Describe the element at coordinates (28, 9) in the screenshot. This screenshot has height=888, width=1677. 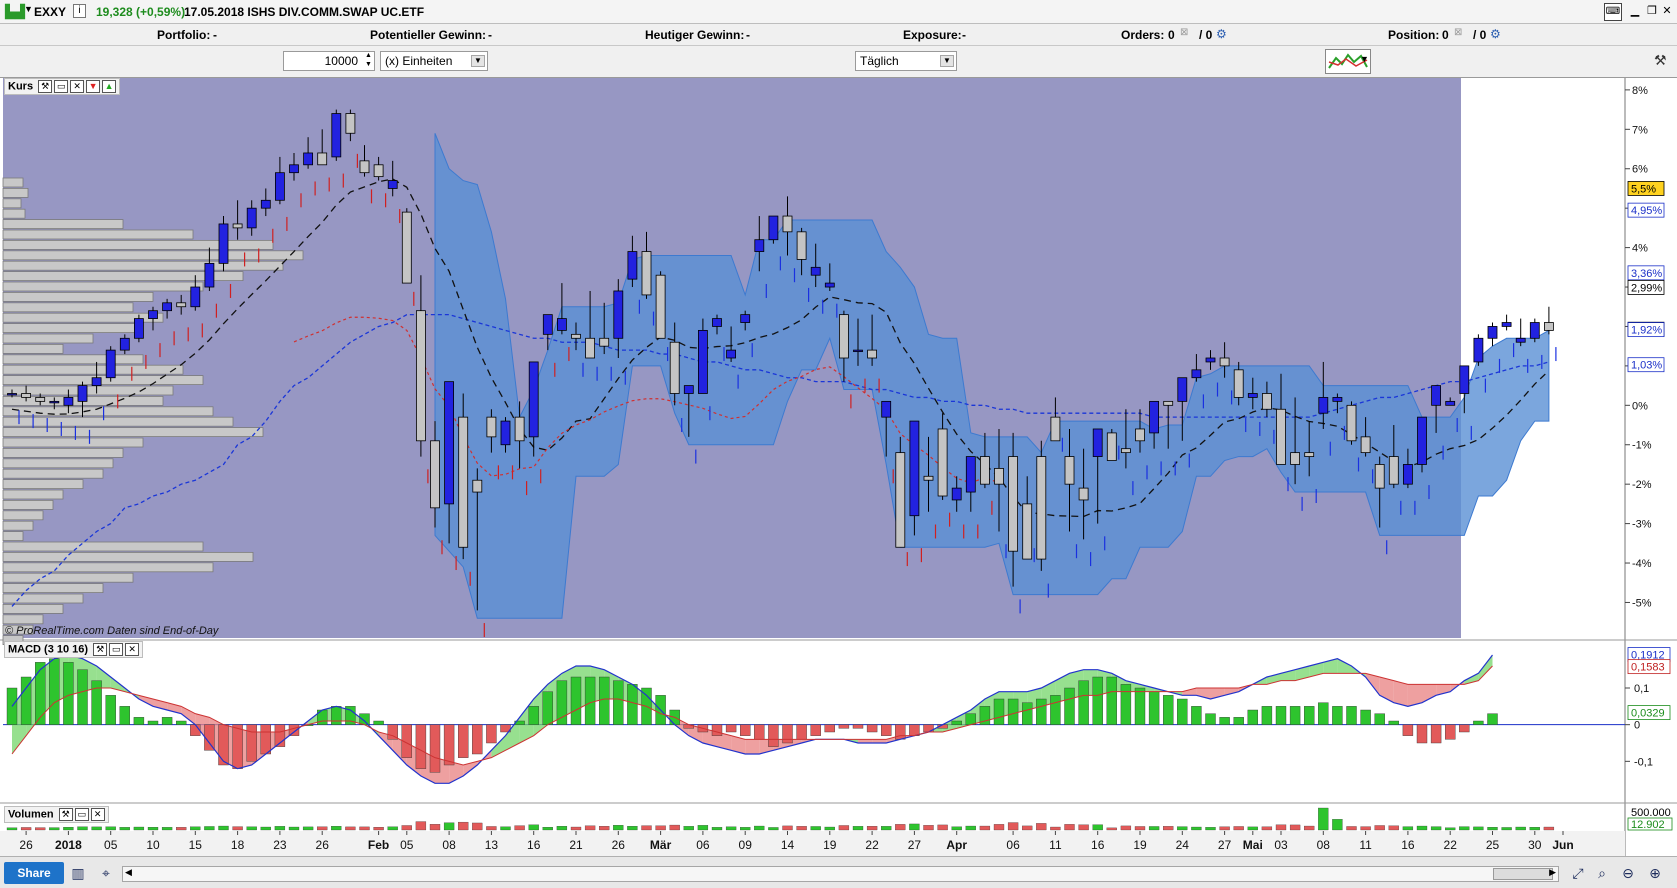
I see `symbol-dropdown-icon: ▼` at that location.